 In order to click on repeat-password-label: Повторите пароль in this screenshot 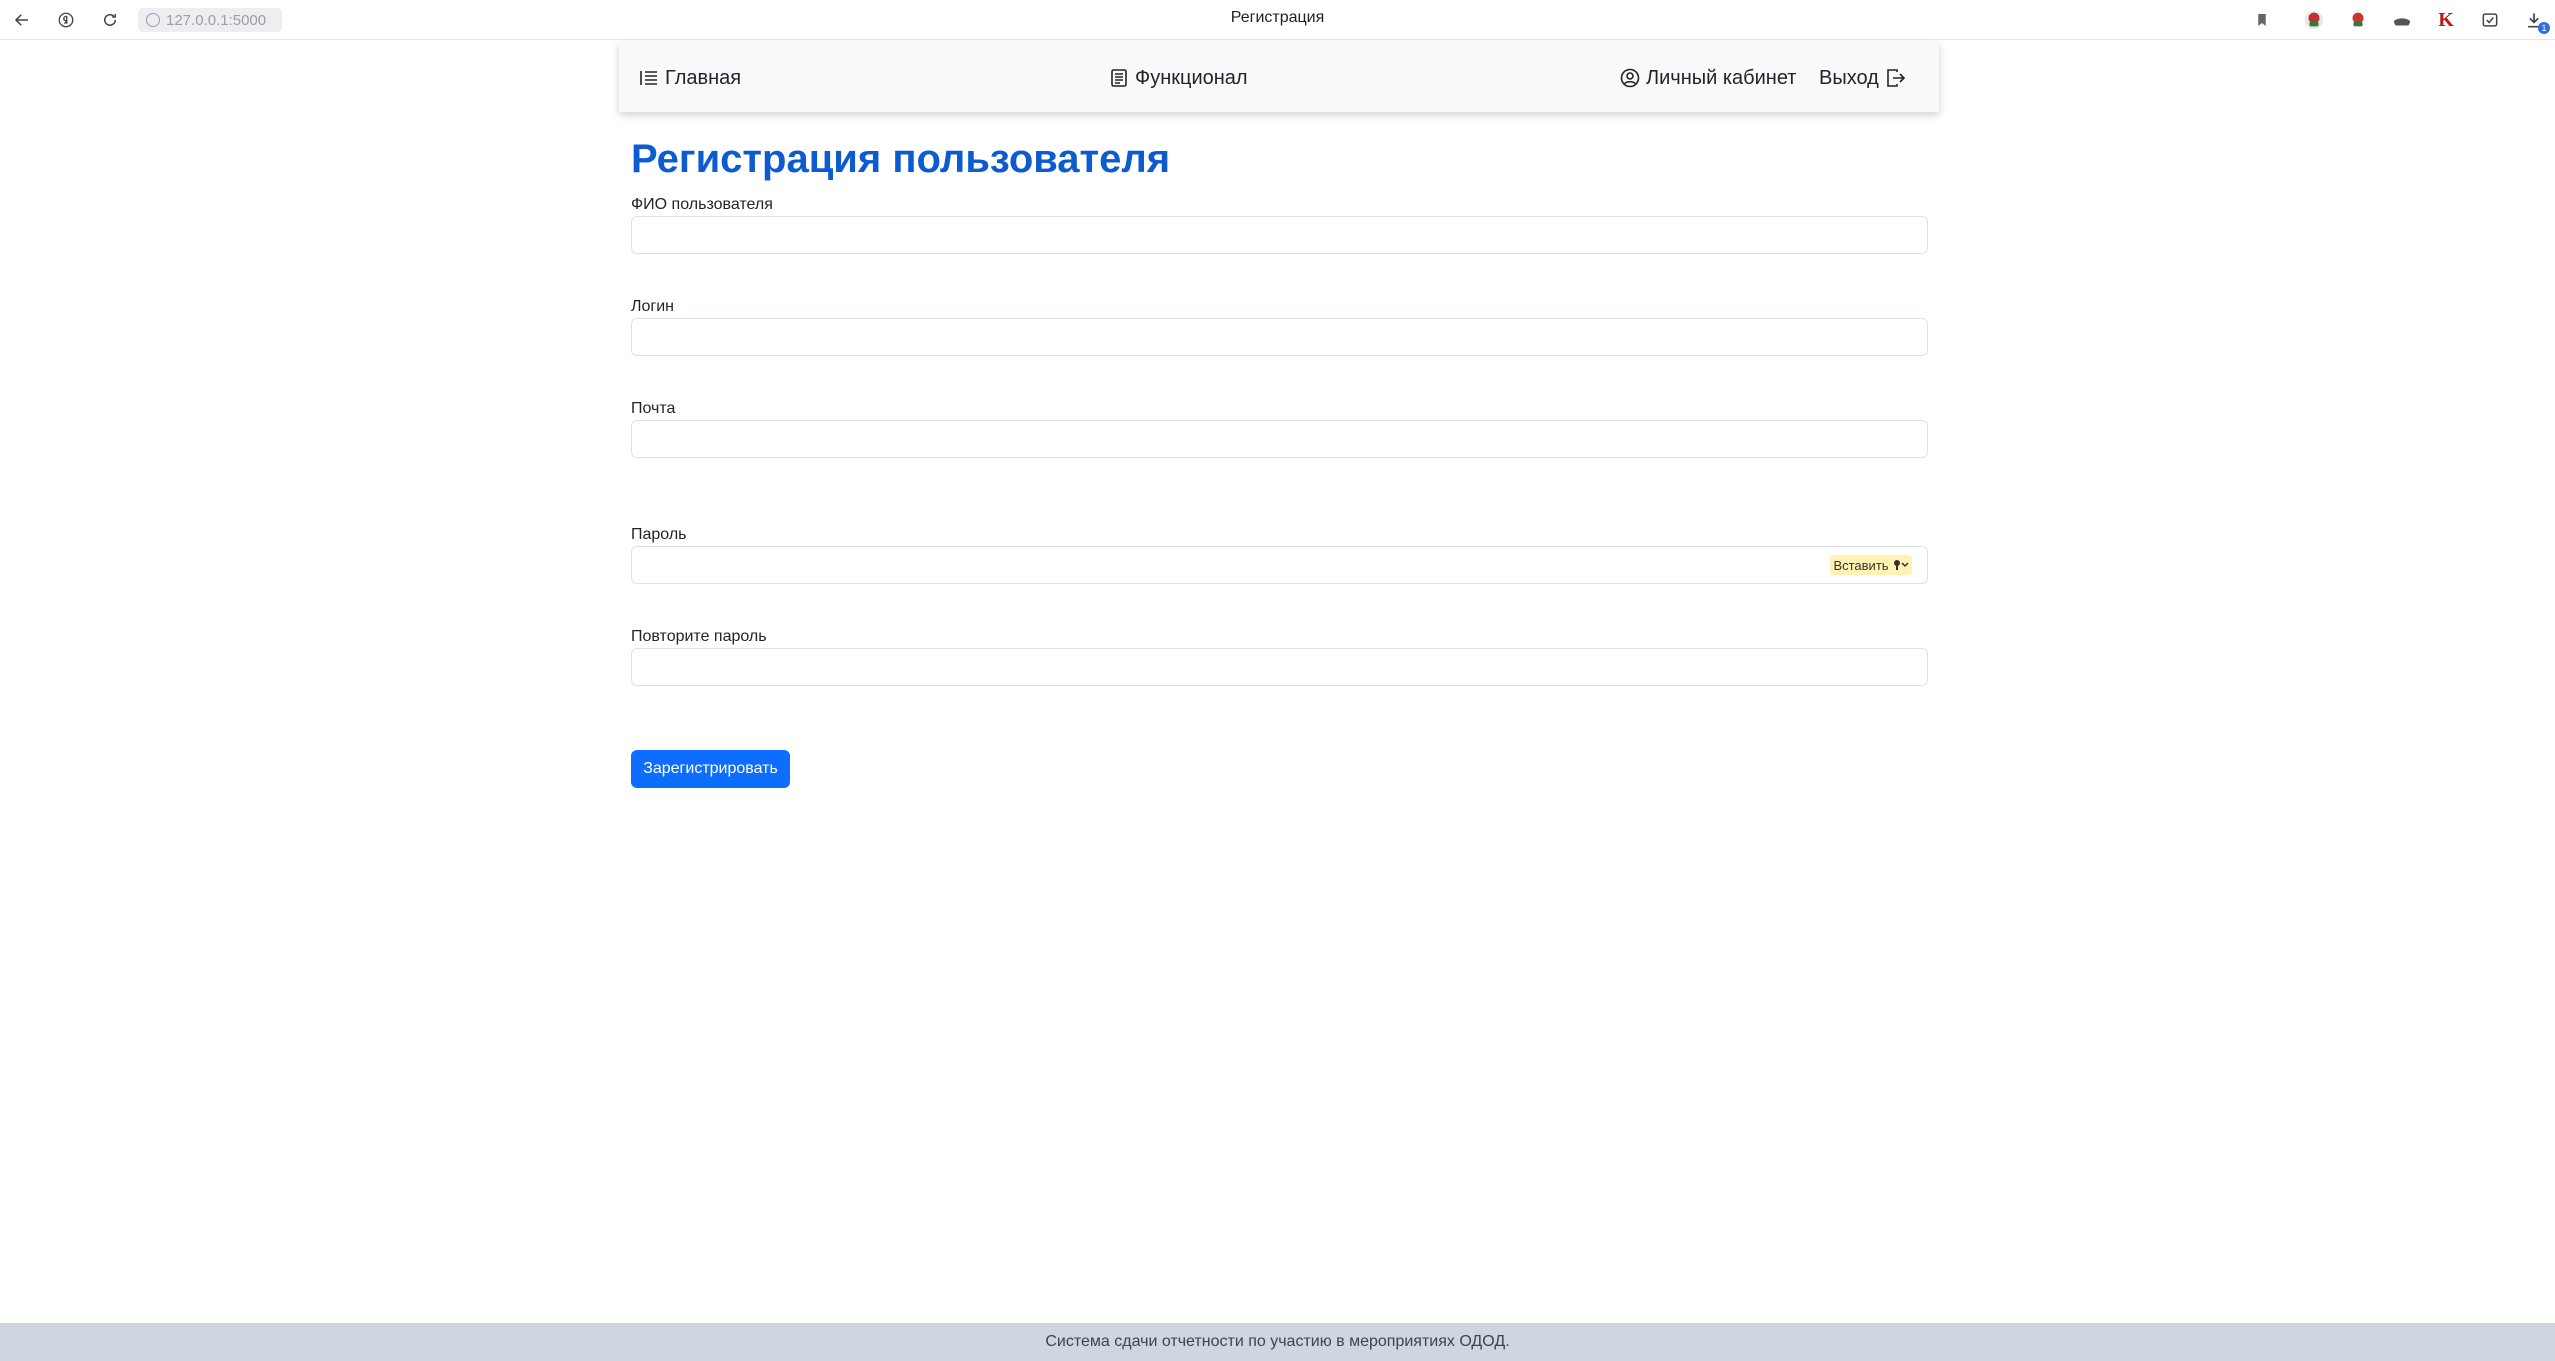, I will do `click(699, 636)`.